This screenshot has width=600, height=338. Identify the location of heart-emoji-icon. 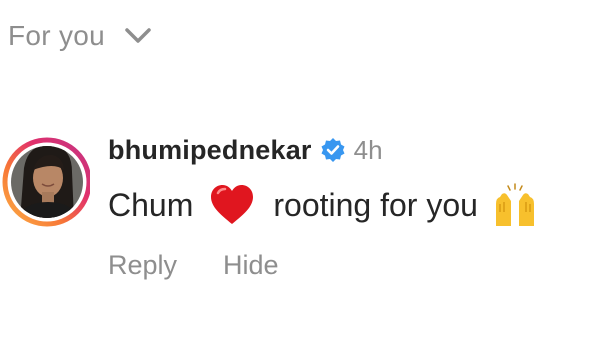
(232, 204).